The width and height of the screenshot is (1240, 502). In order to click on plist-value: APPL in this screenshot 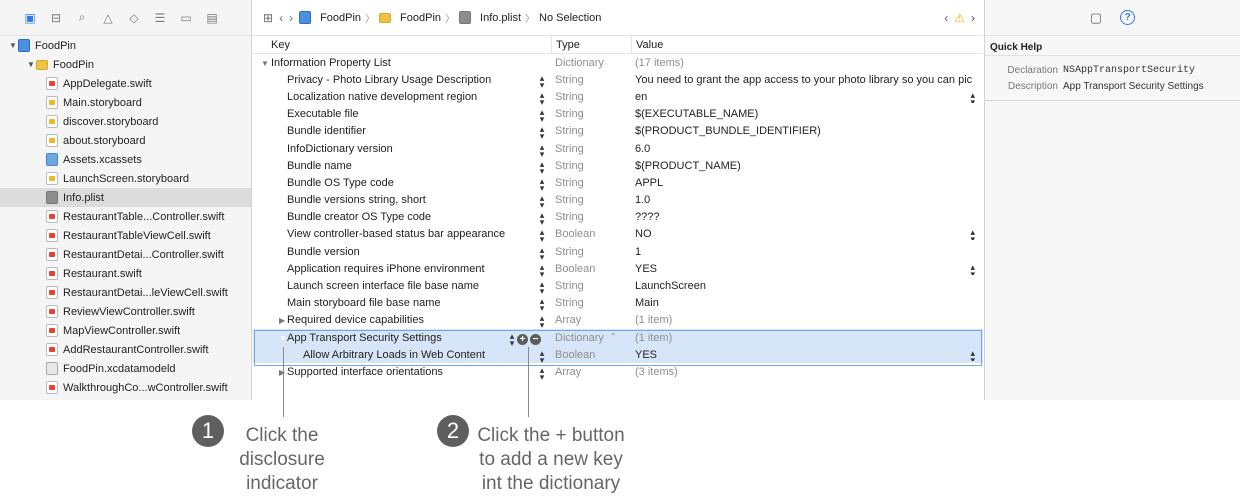, I will do `click(807, 183)`.